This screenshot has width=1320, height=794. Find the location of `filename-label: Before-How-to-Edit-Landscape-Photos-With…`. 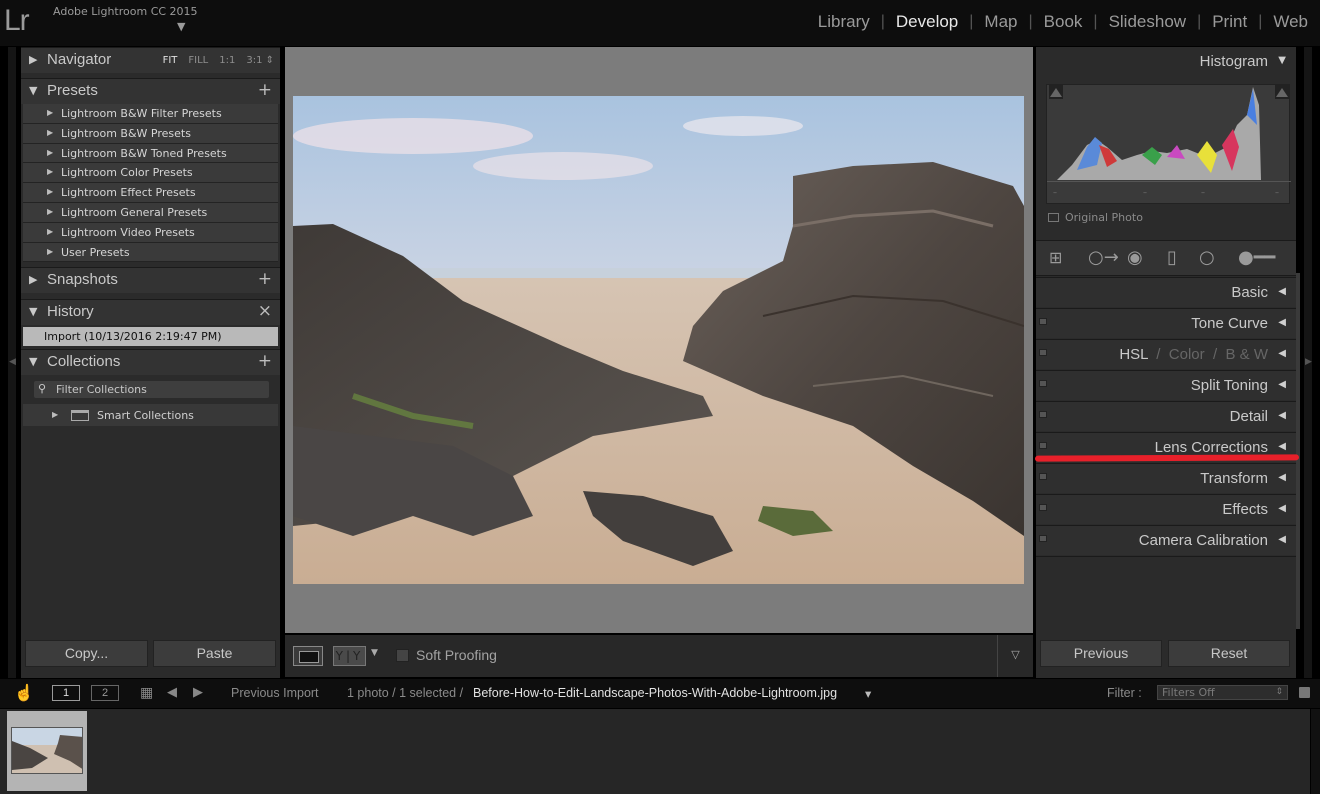

filename-label: Before-How-to-Edit-Landscape-Photos-With… is located at coordinates (655, 693).